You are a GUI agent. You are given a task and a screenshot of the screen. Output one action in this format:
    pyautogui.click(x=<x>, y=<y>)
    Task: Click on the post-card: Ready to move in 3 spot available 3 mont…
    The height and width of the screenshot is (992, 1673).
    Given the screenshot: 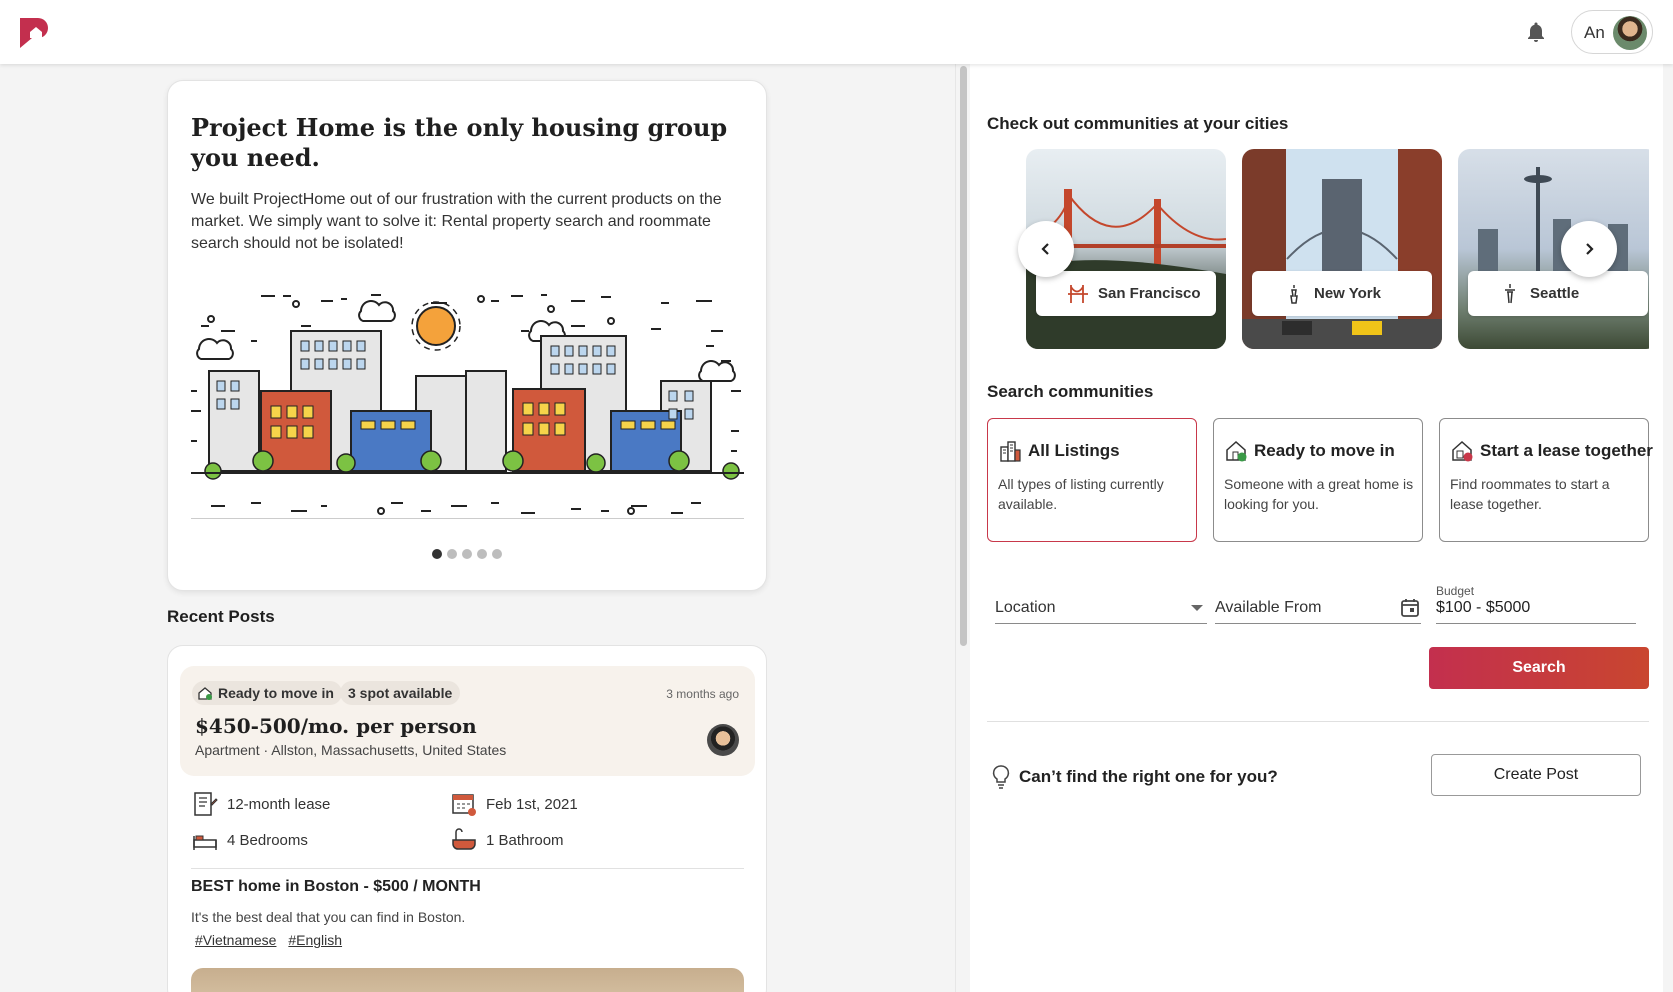 What is the action you would take?
    pyautogui.click(x=467, y=818)
    